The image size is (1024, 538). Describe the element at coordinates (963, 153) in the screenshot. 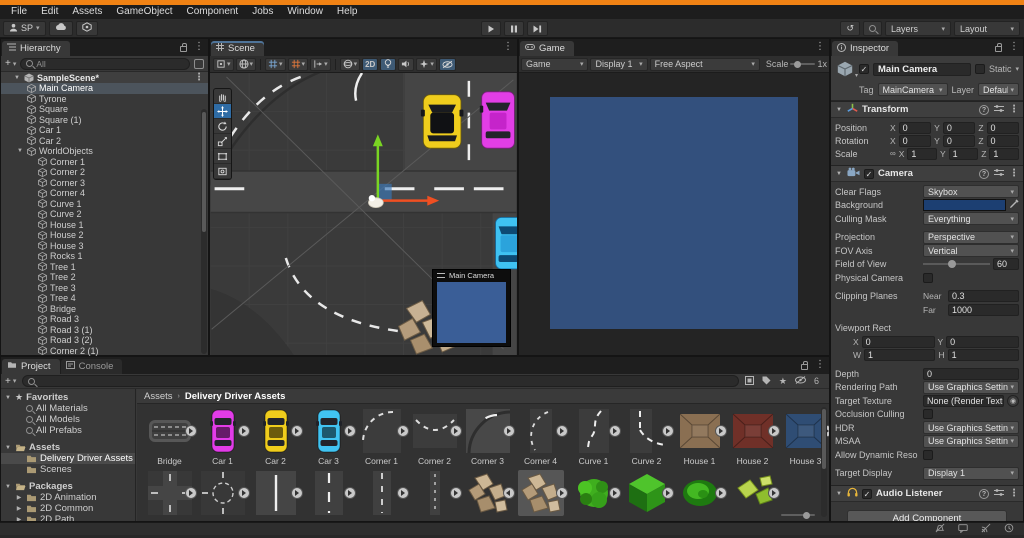

I see `scale-y-field: 1` at that location.